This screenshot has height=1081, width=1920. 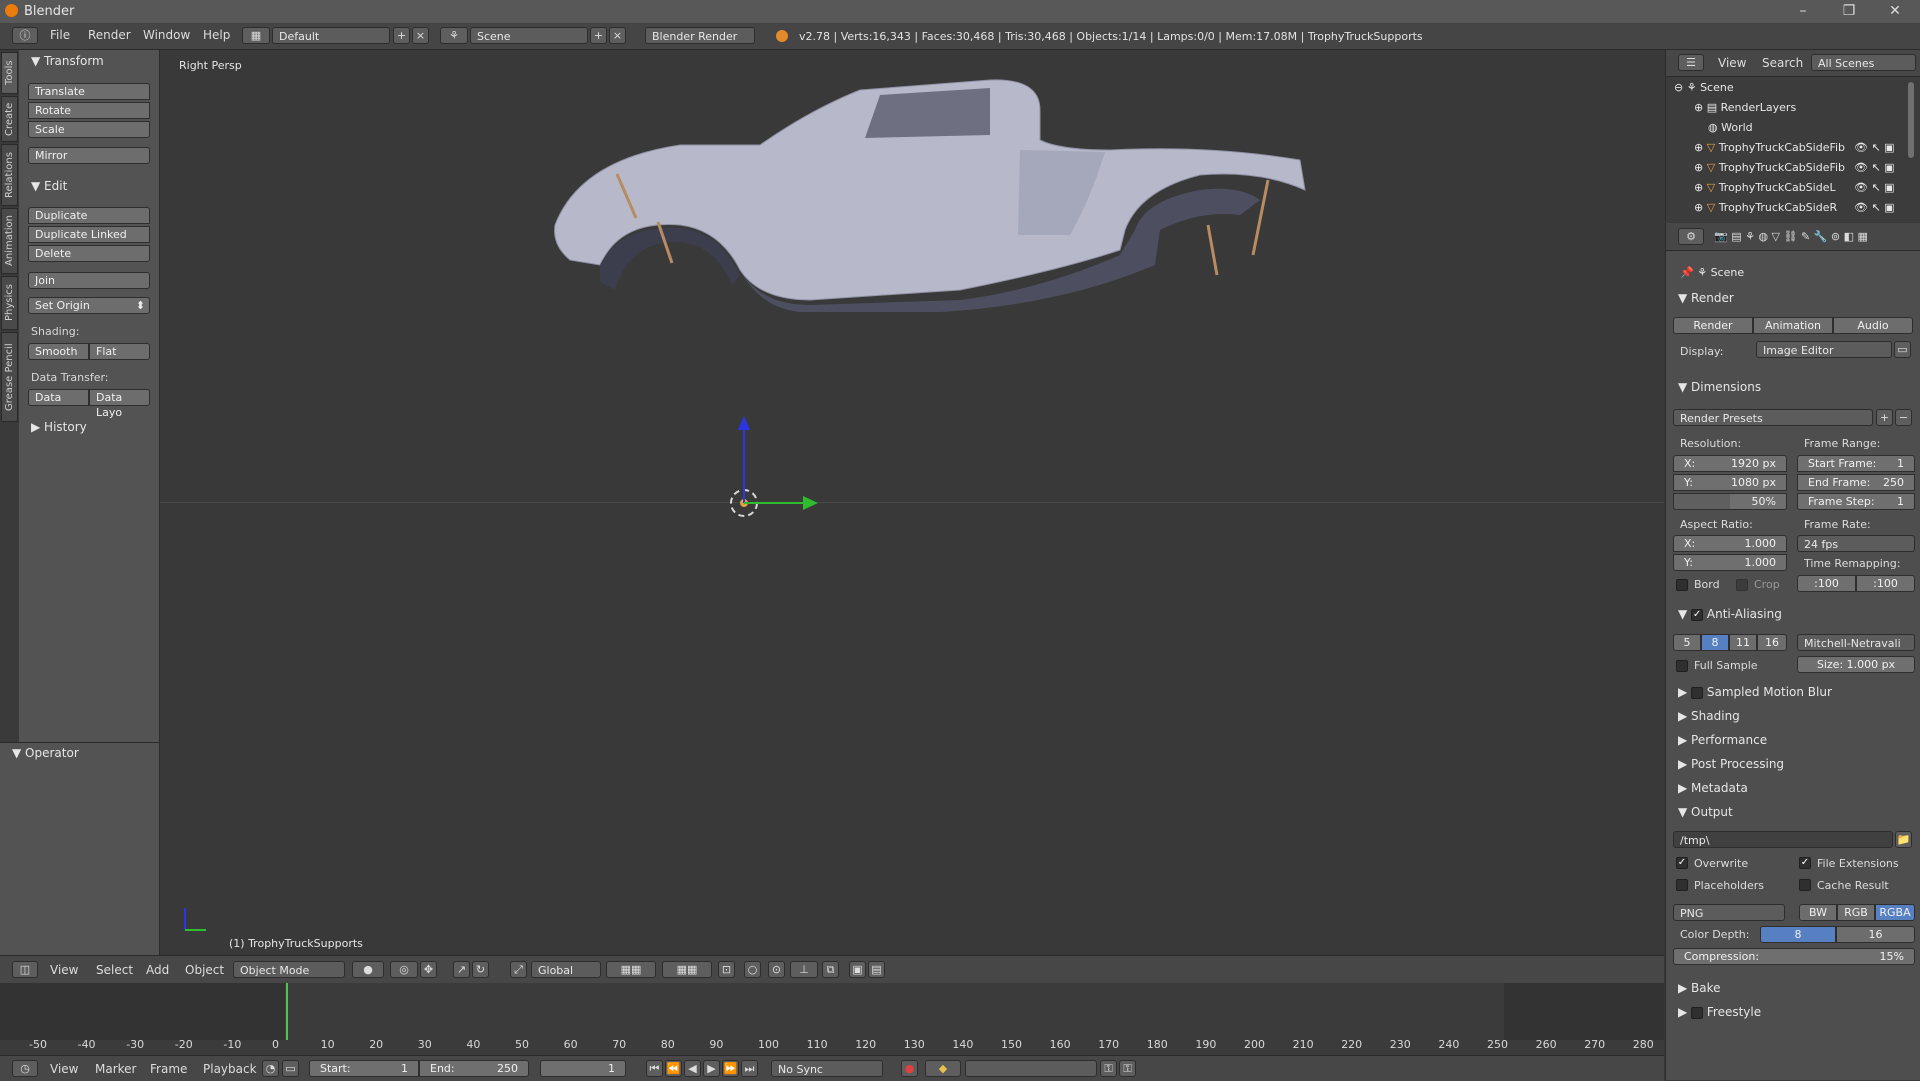 I want to click on jump-keyframe-forward-icon: ⏩, so click(x=730, y=1068).